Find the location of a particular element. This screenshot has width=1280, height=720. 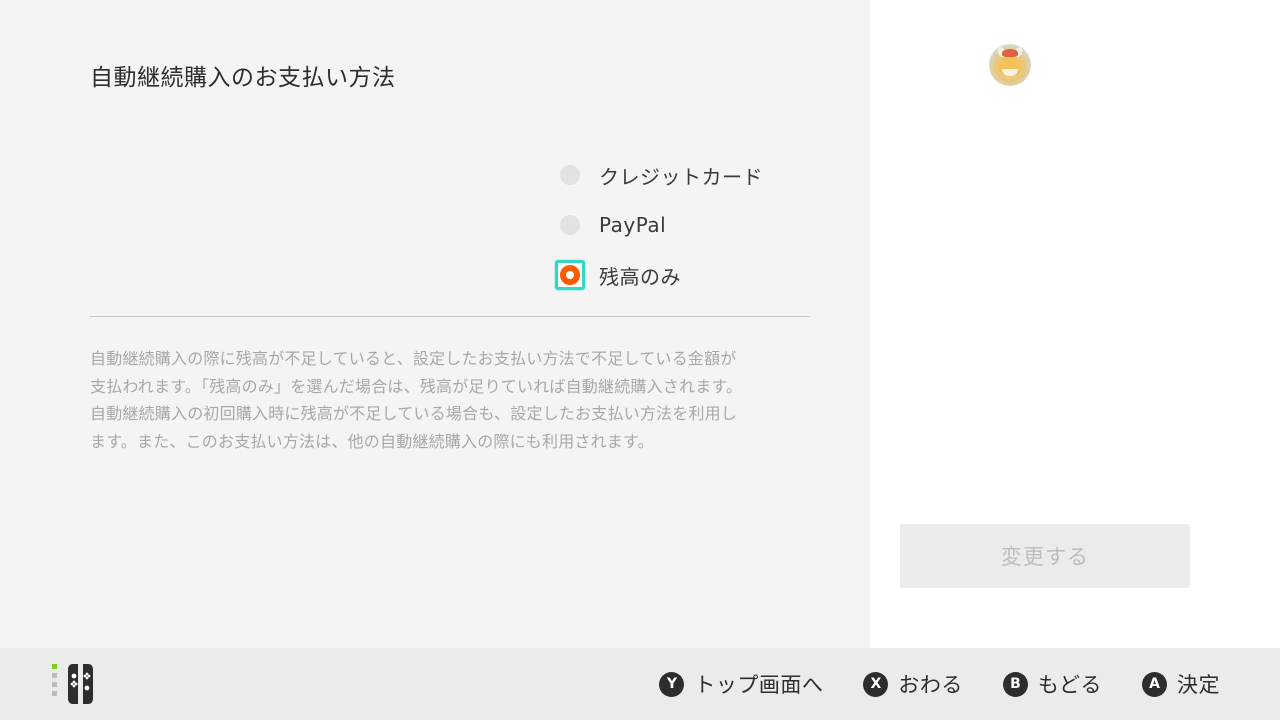

option-credit-card: クレジットカード is located at coordinates (705, 175).